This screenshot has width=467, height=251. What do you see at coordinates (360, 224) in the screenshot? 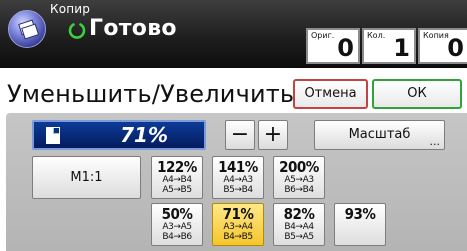
I see `preset-93-button: 93%` at bounding box center [360, 224].